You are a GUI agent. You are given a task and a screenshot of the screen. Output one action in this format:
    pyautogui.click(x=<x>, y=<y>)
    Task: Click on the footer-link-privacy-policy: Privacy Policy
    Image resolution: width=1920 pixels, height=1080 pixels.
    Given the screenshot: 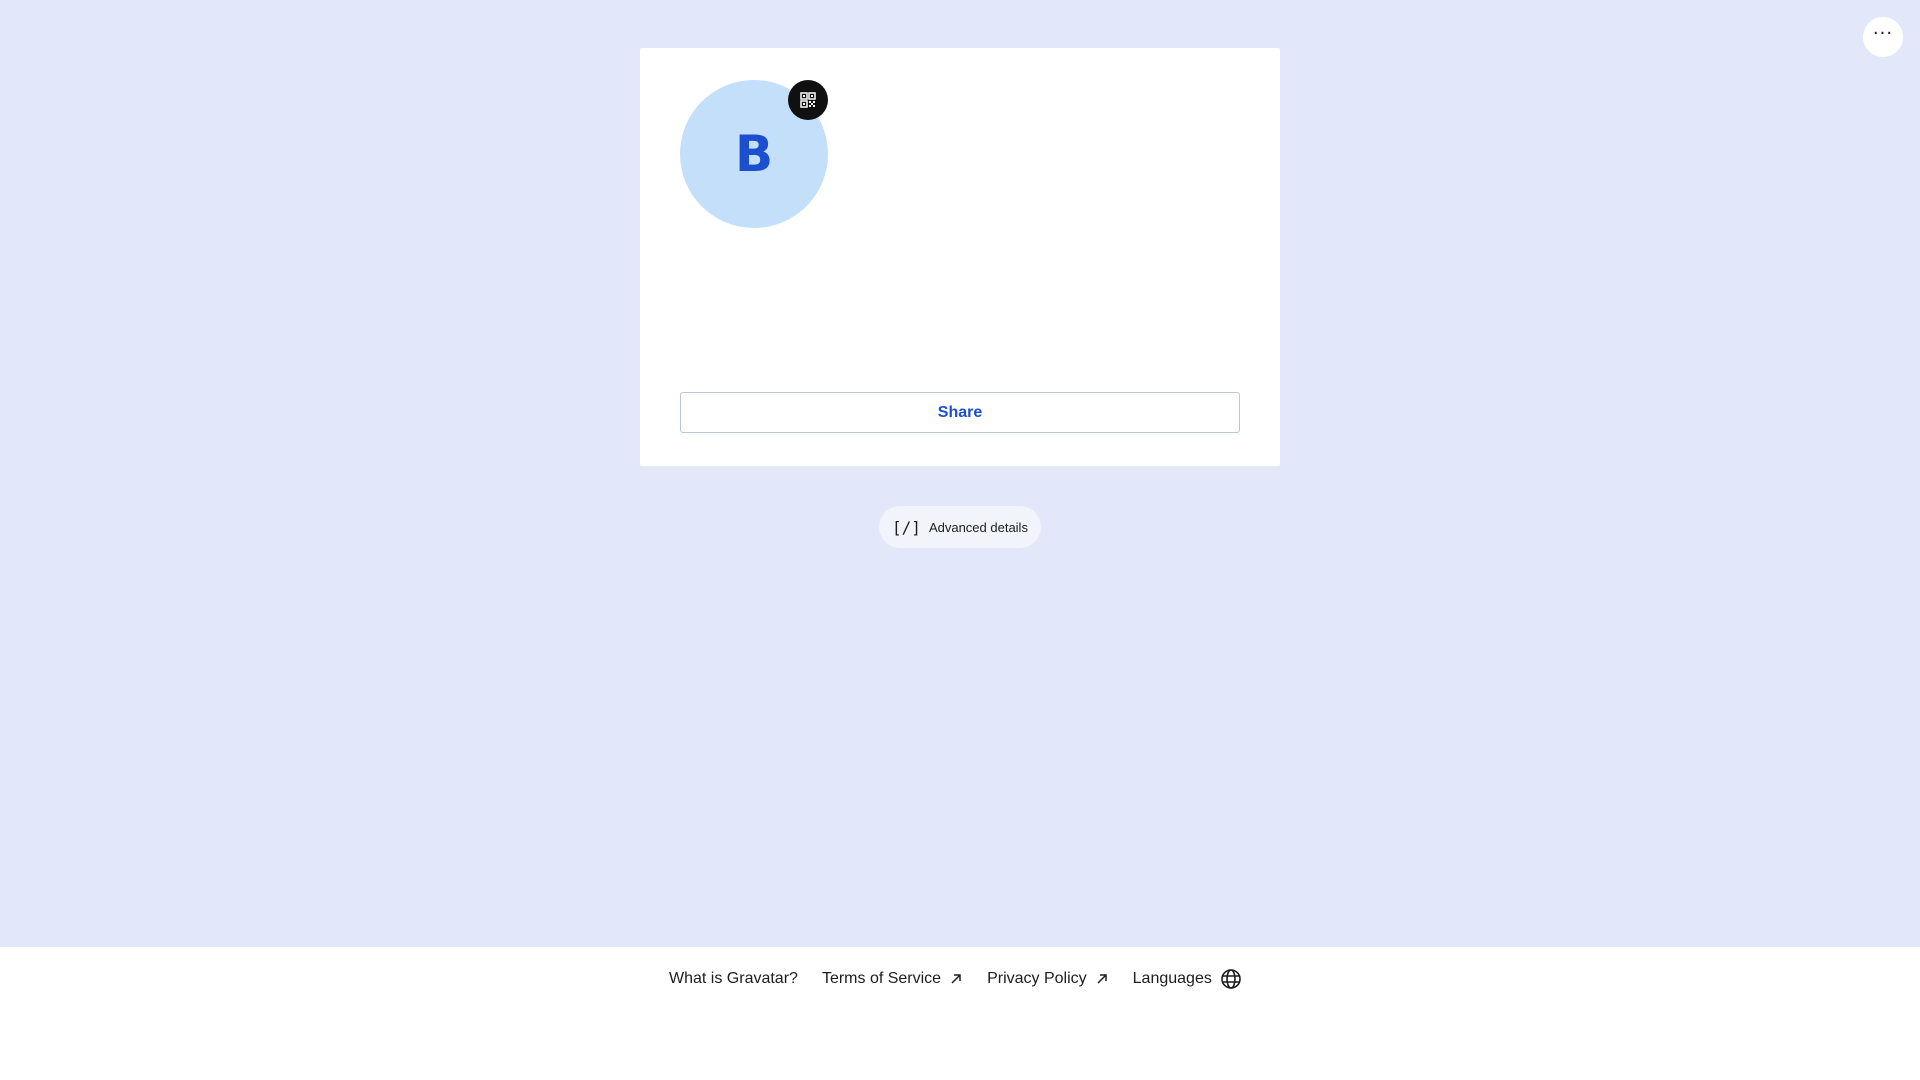 What is the action you would take?
    pyautogui.click(x=1048, y=979)
    